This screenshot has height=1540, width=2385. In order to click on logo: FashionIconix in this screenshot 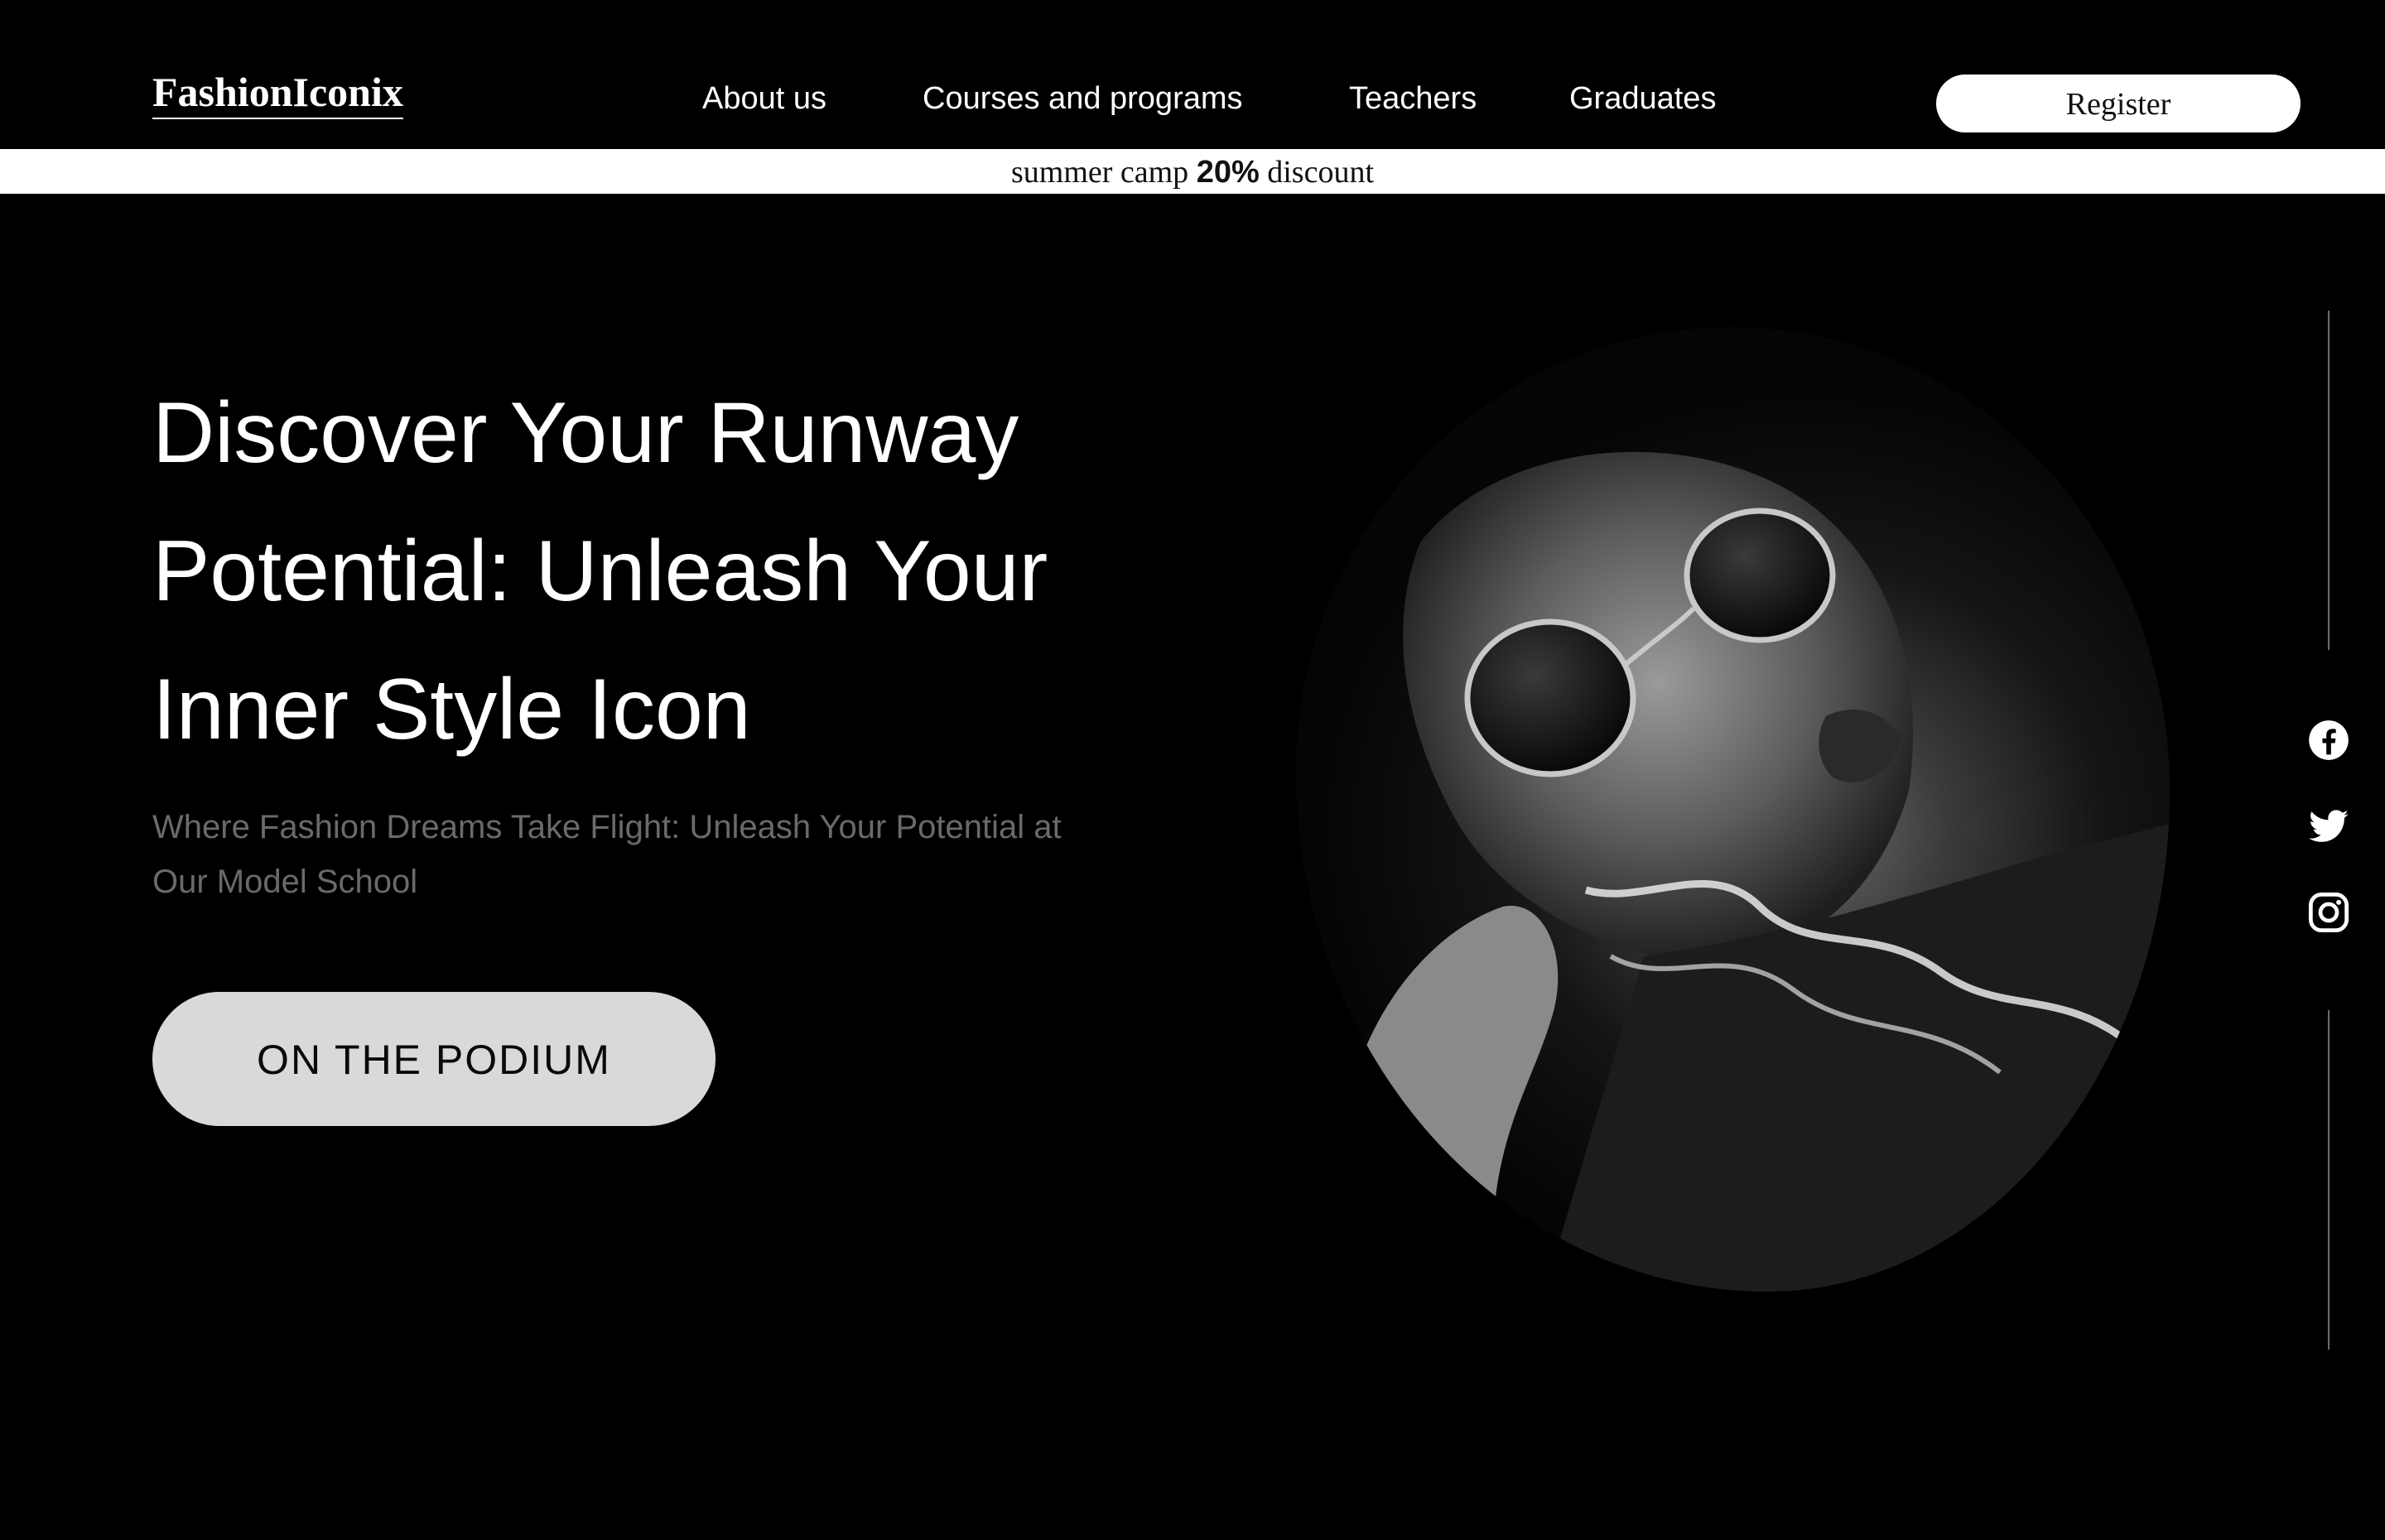, I will do `click(277, 95)`.